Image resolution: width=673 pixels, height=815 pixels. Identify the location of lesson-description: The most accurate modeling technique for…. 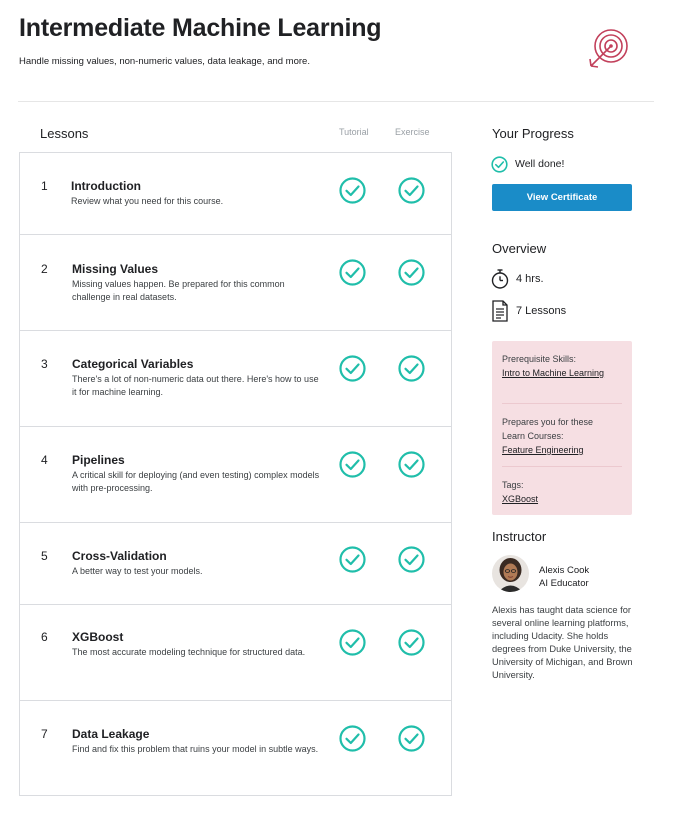
(189, 652).